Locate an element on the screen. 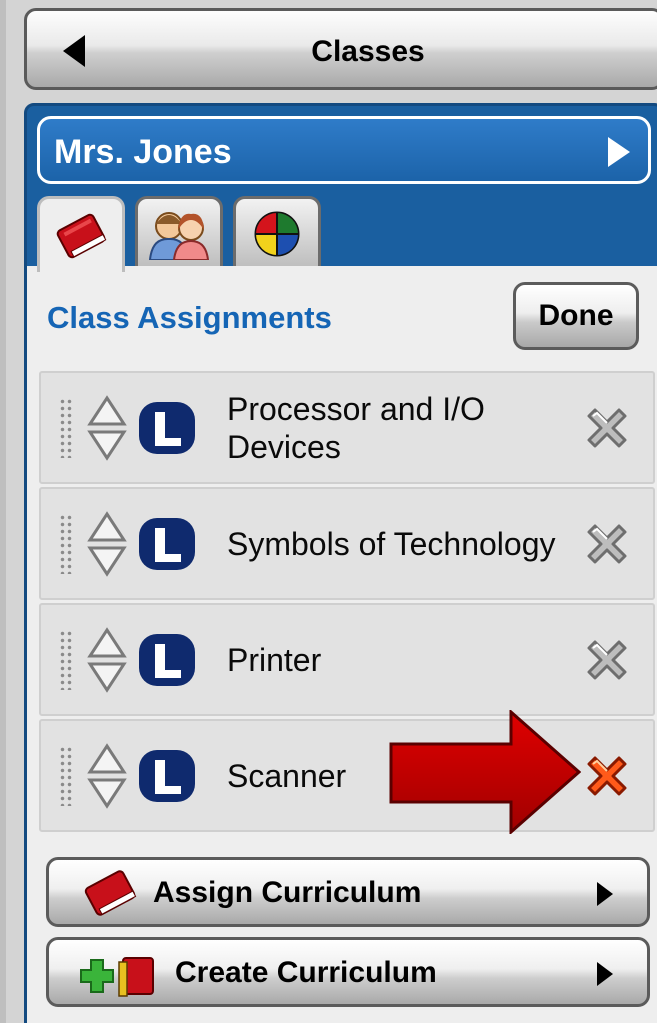  teacher-selector: Mrs. Jones is located at coordinates (344, 150).